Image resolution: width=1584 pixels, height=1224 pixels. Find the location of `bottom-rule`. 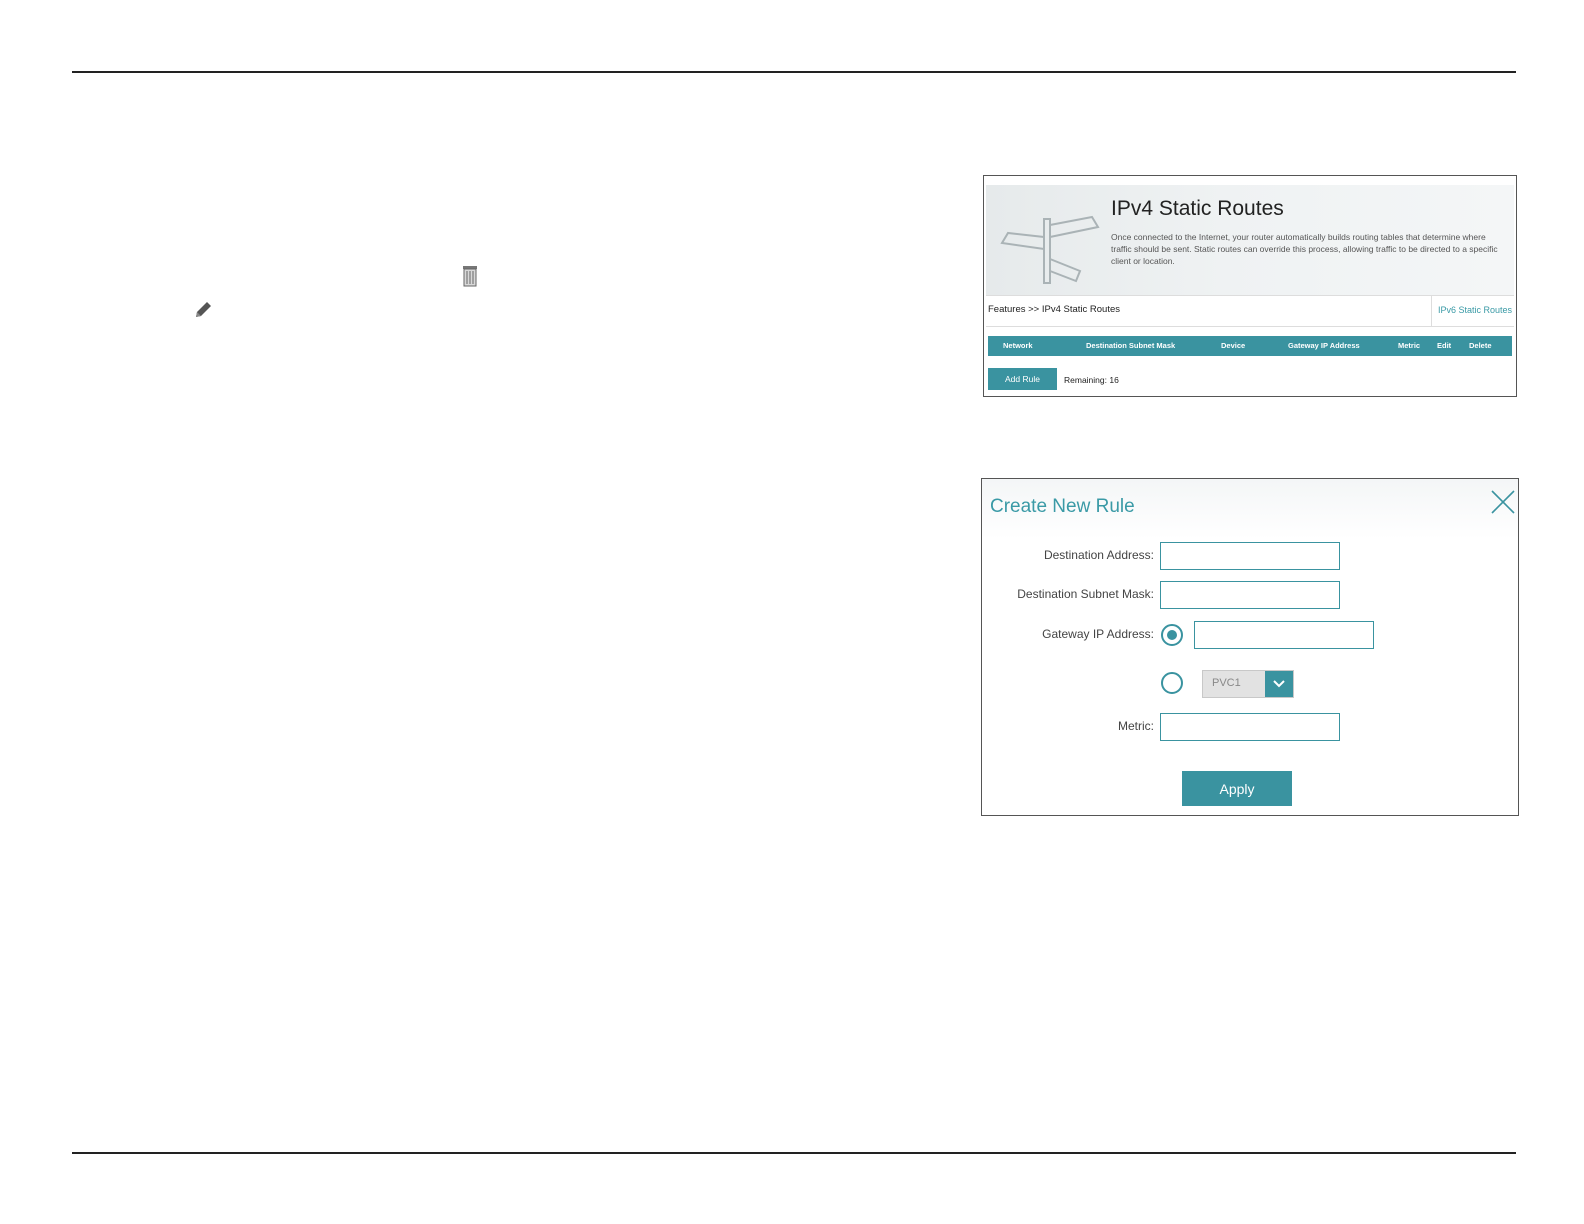

bottom-rule is located at coordinates (794, 1153).